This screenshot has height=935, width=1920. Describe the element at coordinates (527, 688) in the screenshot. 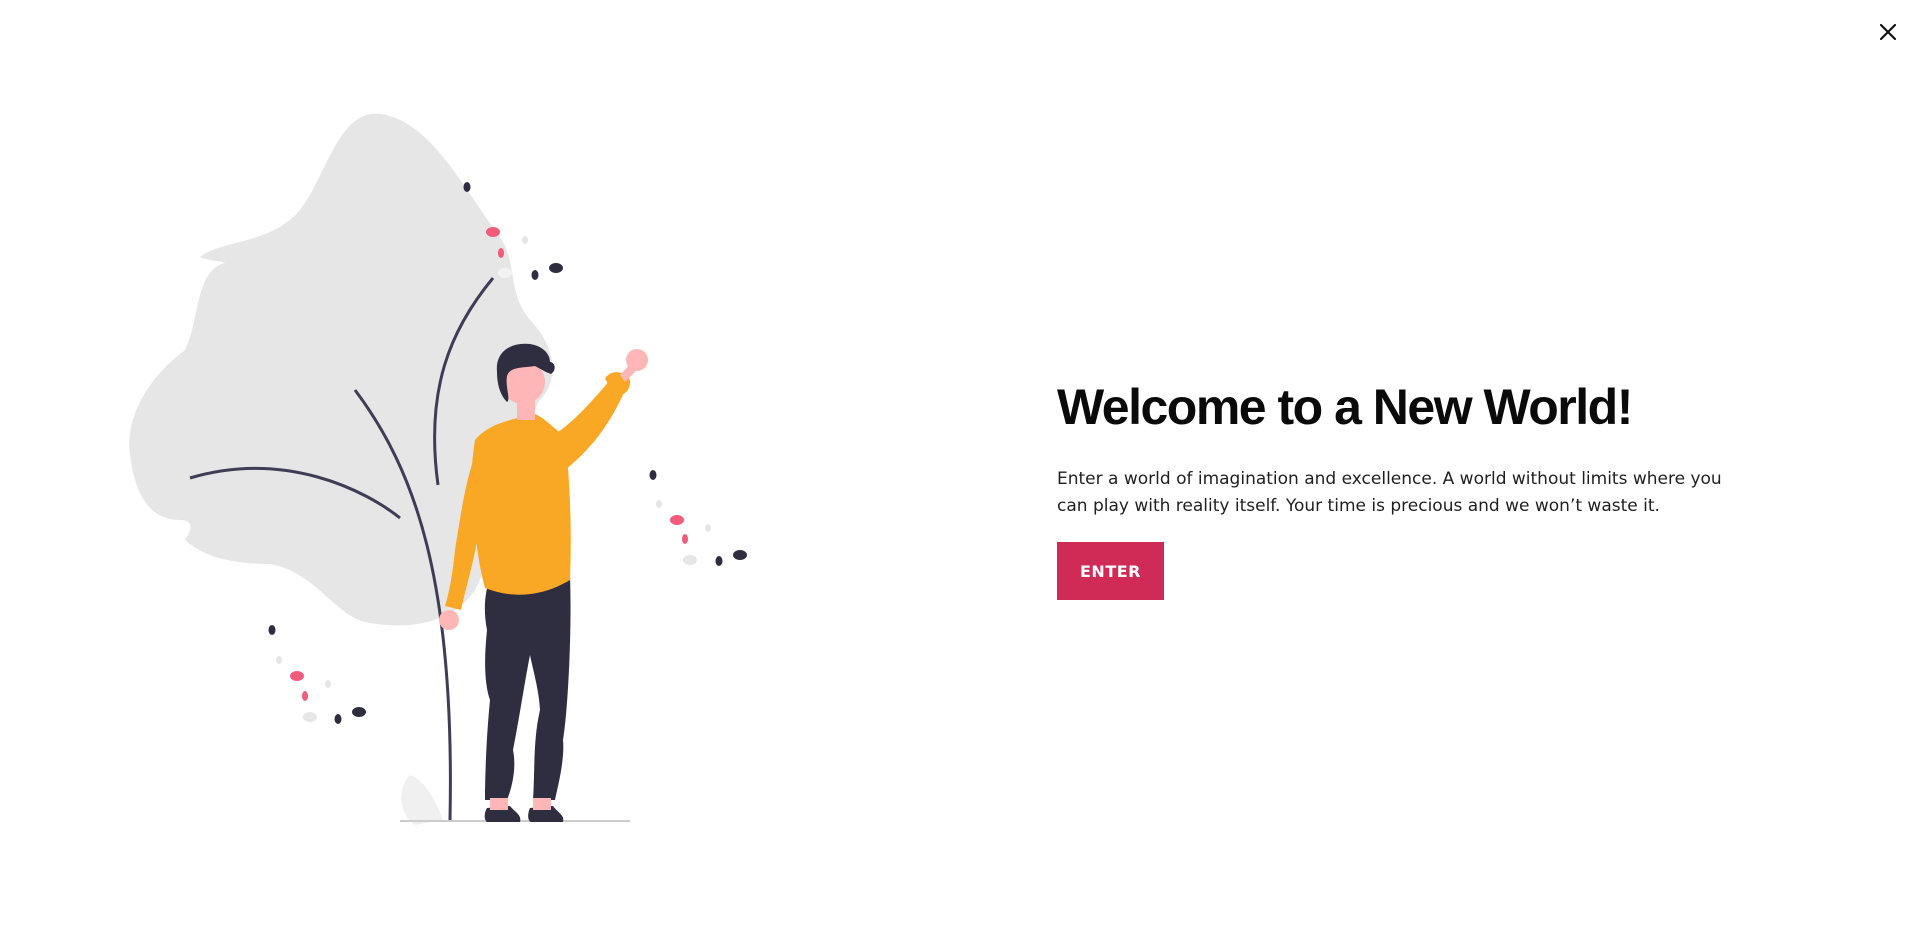

I see `person-legs` at that location.